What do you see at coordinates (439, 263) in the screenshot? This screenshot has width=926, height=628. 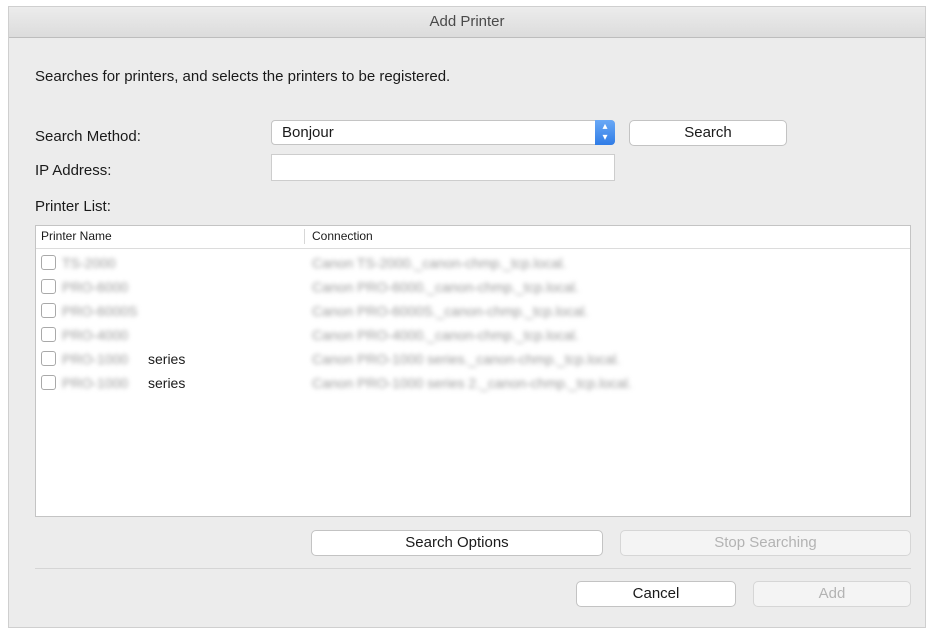 I see `printer-connection: Canon TS-2000._canon-chmp._tcp.local.` at bounding box center [439, 263].